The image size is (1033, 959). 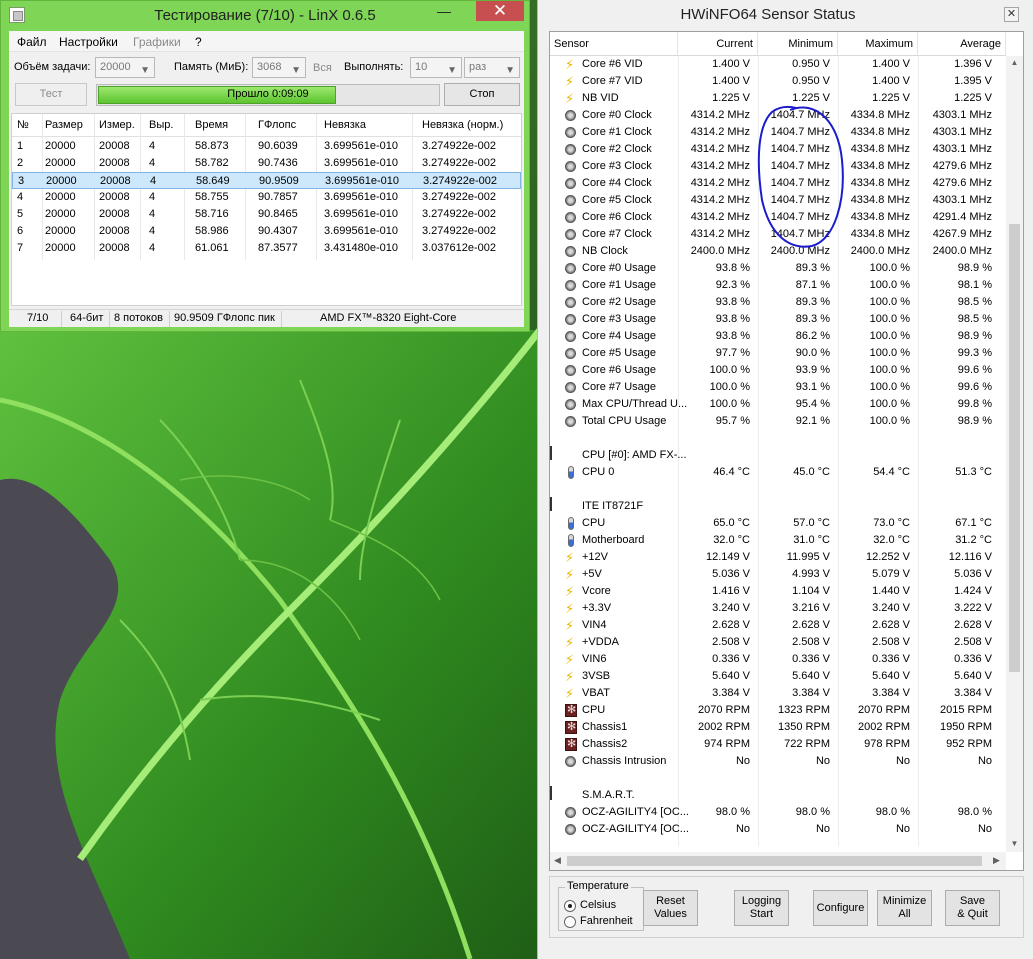 What do you see at coordinates (778, 829) in the screenshot?
I see `sensor-row: OCZ-AGILITY4 [OC... No No No No` at bounding box center [778, 829].